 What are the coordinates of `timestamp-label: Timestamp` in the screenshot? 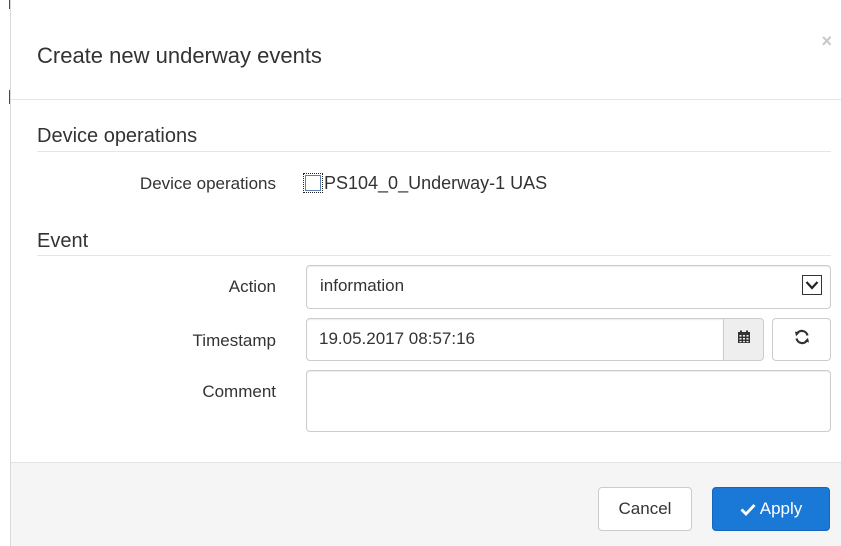 It's located at (234, 340).